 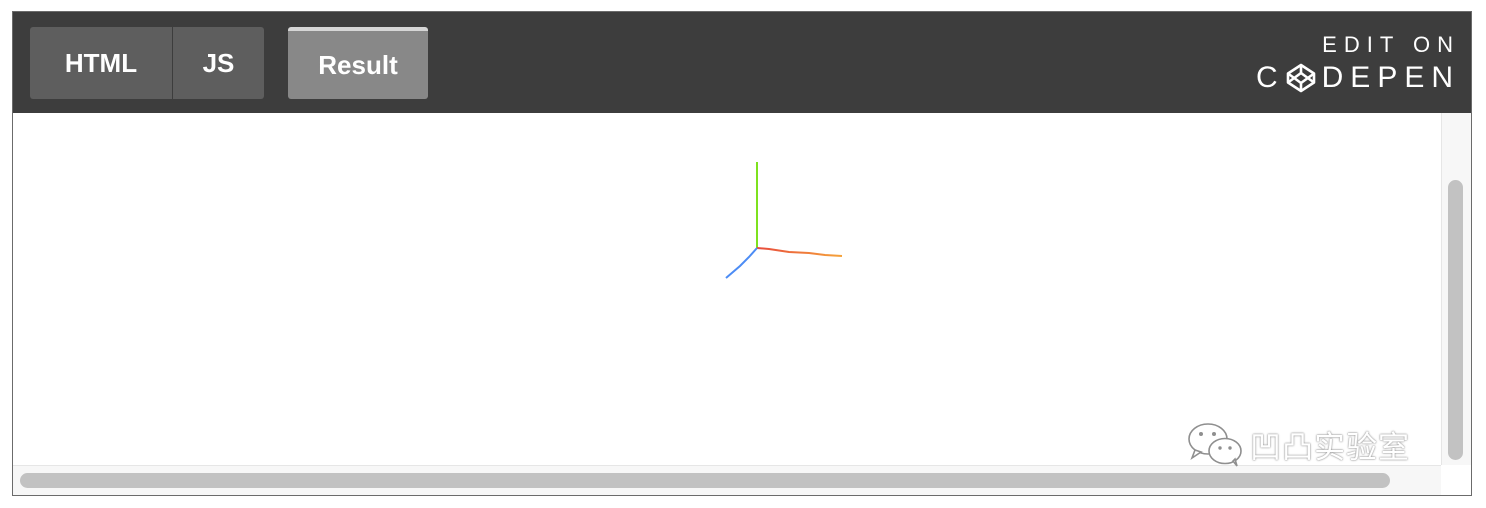 I want to click on wechat-icon, so click(x=1215, y=445).